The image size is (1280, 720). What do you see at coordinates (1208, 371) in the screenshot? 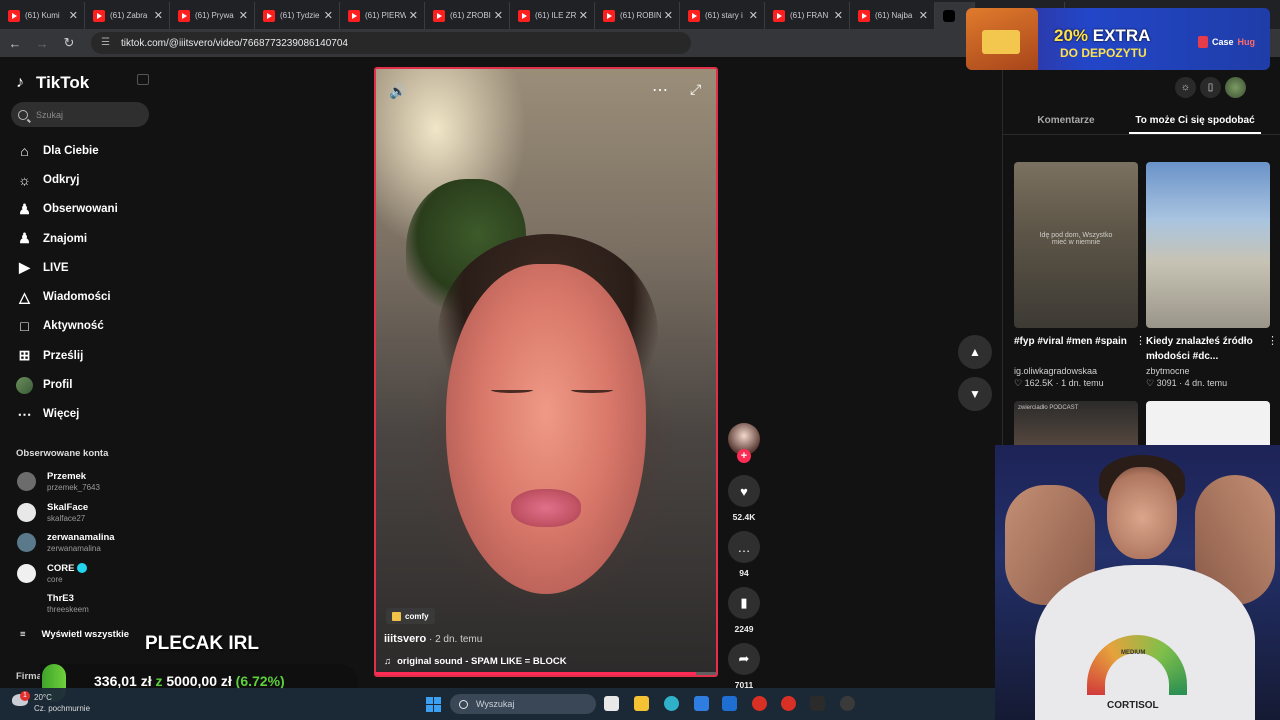
I see `recommended-user: zbytmocne` at bounding box center [1208, 371].